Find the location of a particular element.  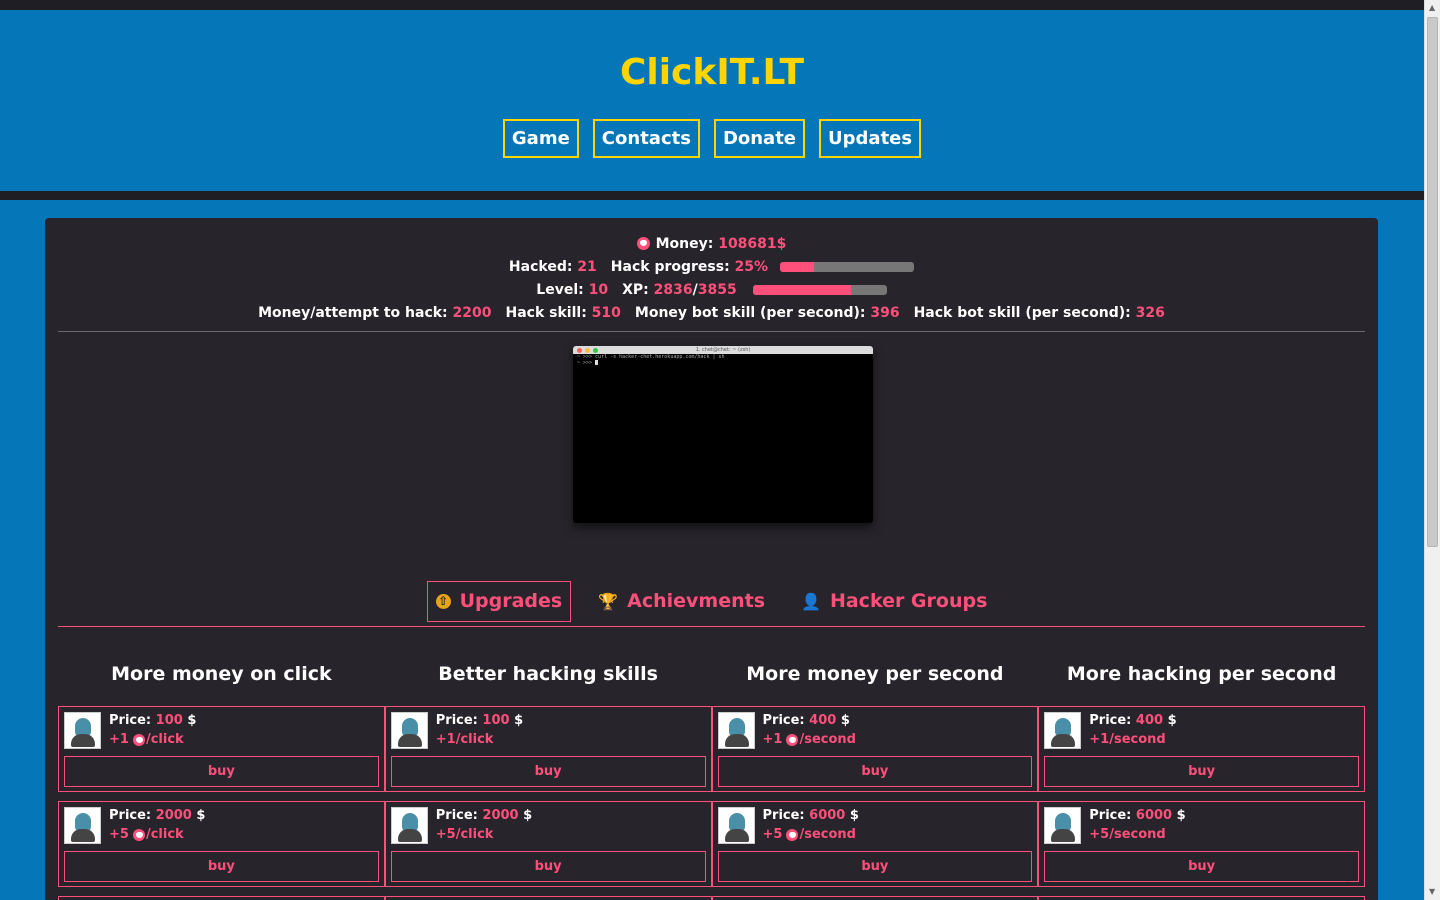

terminal-prompt: ~ >>> is located at coordinates (586, 363).